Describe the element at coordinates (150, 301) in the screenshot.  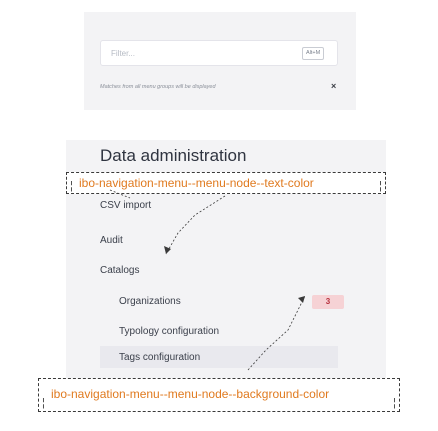
I see `menu-item-organizations: Organizations` at that location.